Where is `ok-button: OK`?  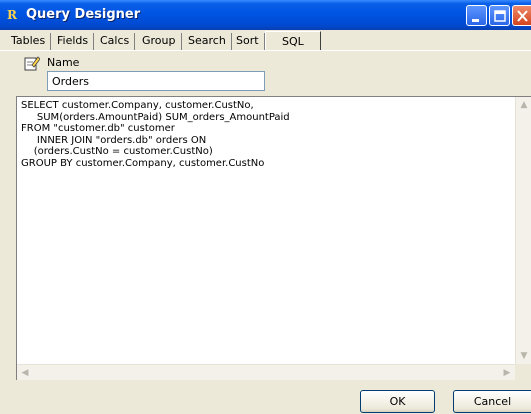
ok-button: OK is located at coordinates (397, 401).